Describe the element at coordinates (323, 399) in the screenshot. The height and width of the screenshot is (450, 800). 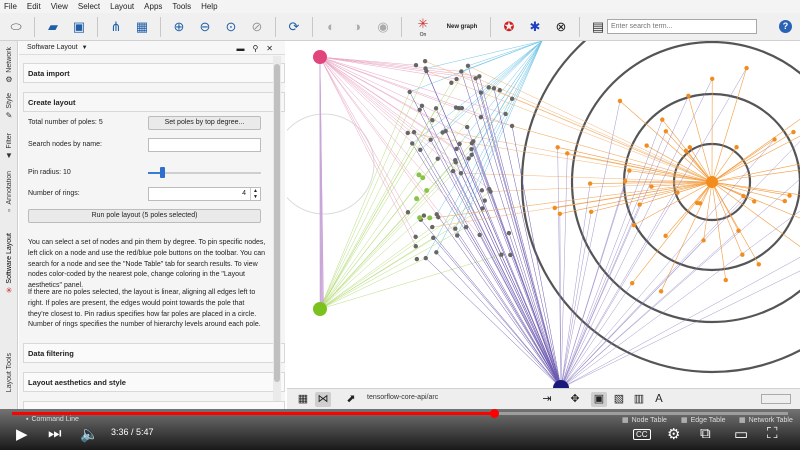
I see `network-view-icon: ⋈` at that location.